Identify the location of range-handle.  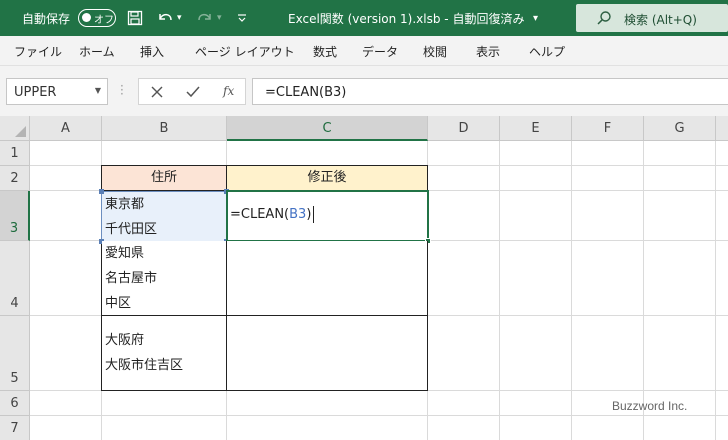
(101, 191).